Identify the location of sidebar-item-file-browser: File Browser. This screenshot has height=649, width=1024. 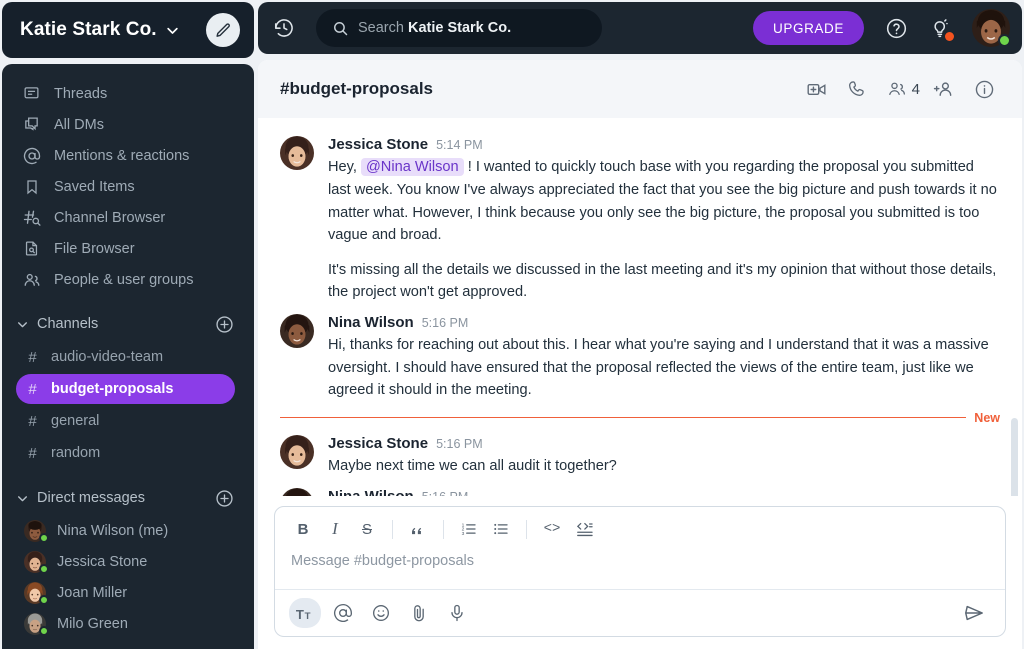
(128, 248).